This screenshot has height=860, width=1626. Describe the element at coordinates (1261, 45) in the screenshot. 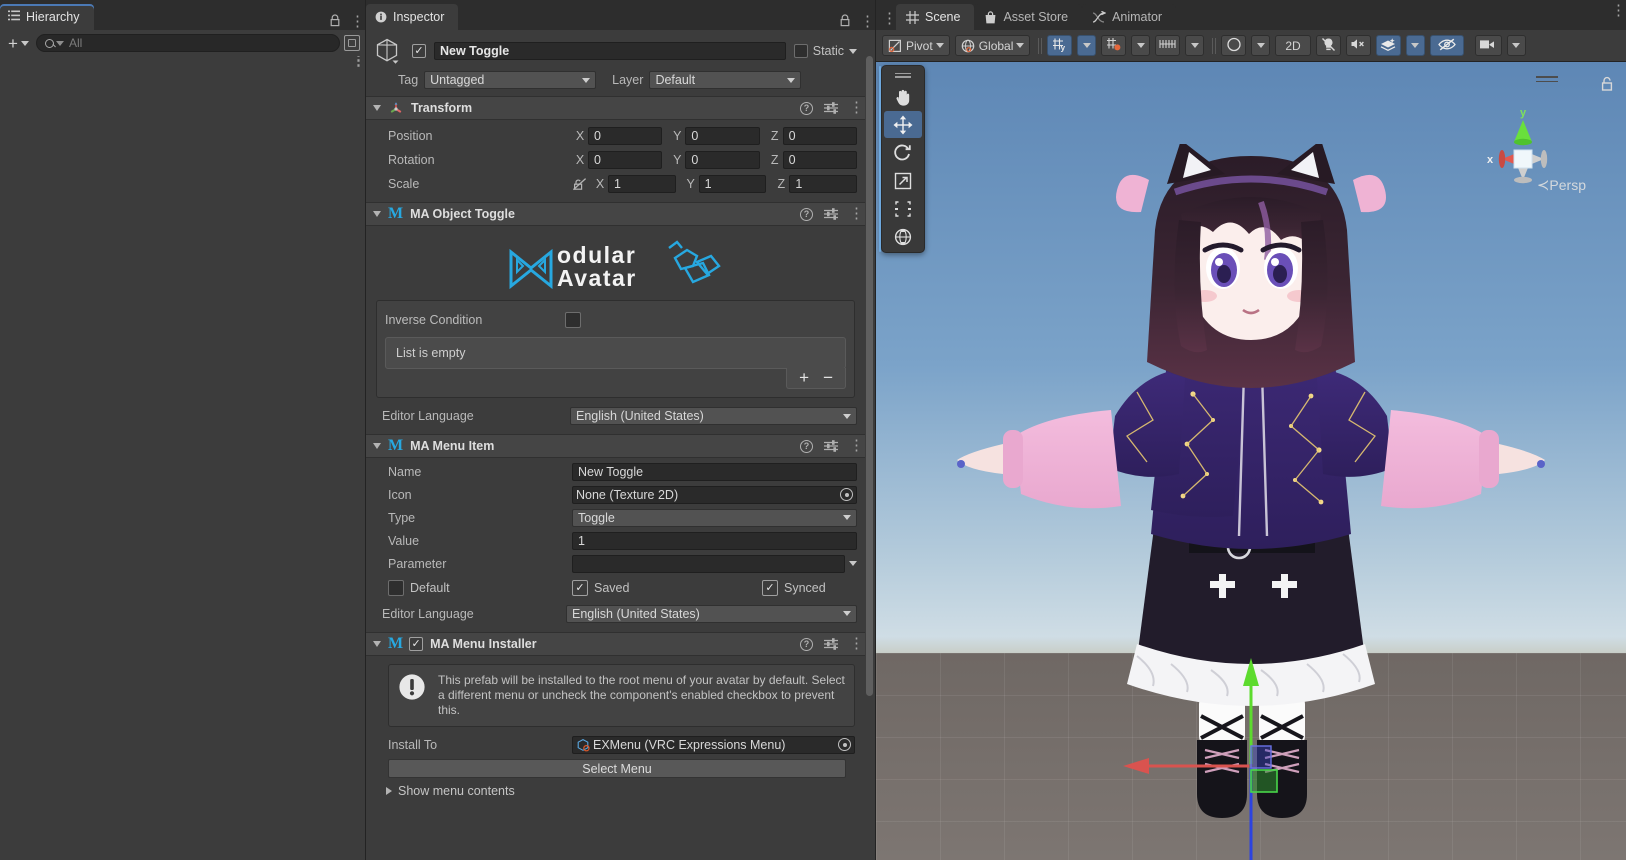

I see `shading-dropdown` at that location.